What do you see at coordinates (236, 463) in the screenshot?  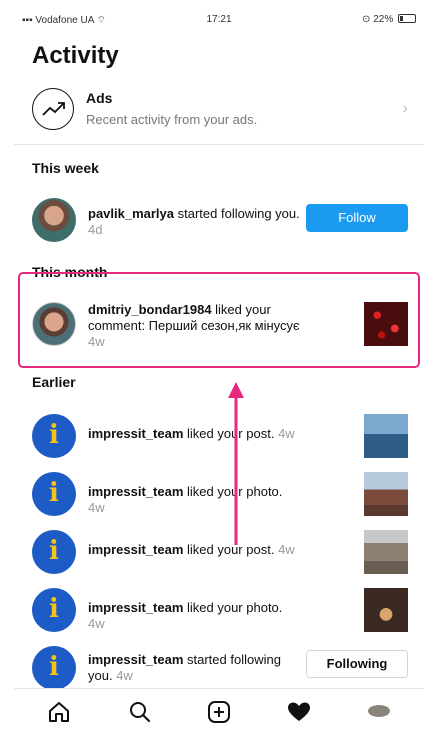 I see `annotation-arrow` at bounding box center [236, 463].